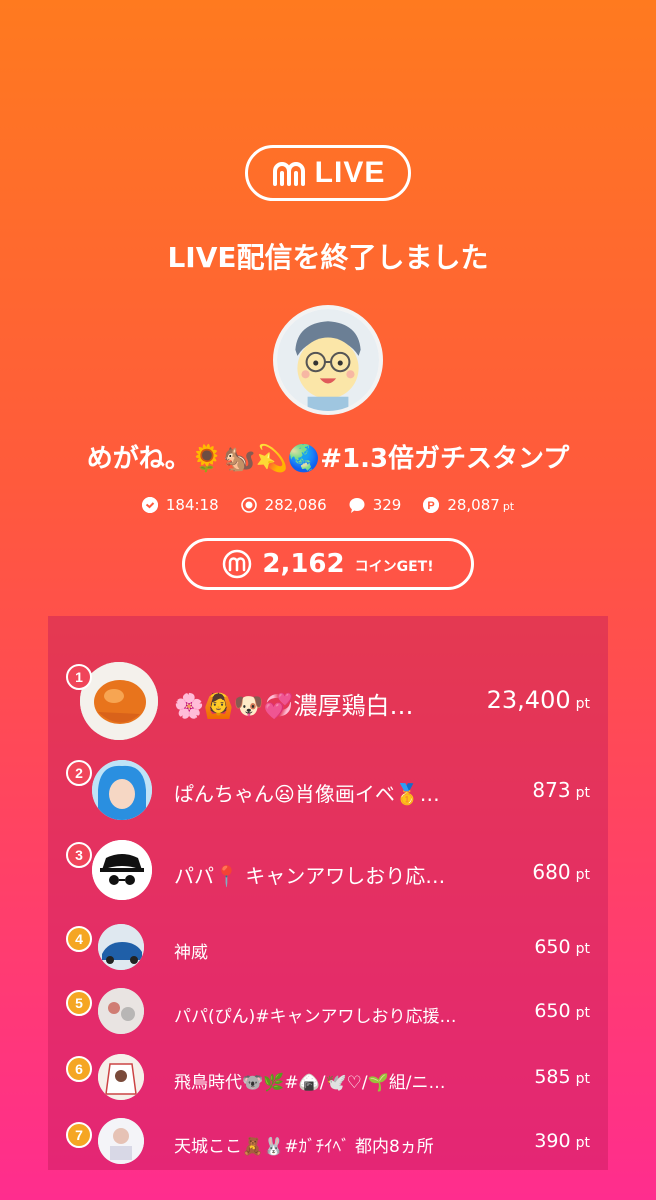 This screenshot has height=1200, width=656. I want to click on coin-get-badge: 2,162 コインGET!, so click(328, 564).